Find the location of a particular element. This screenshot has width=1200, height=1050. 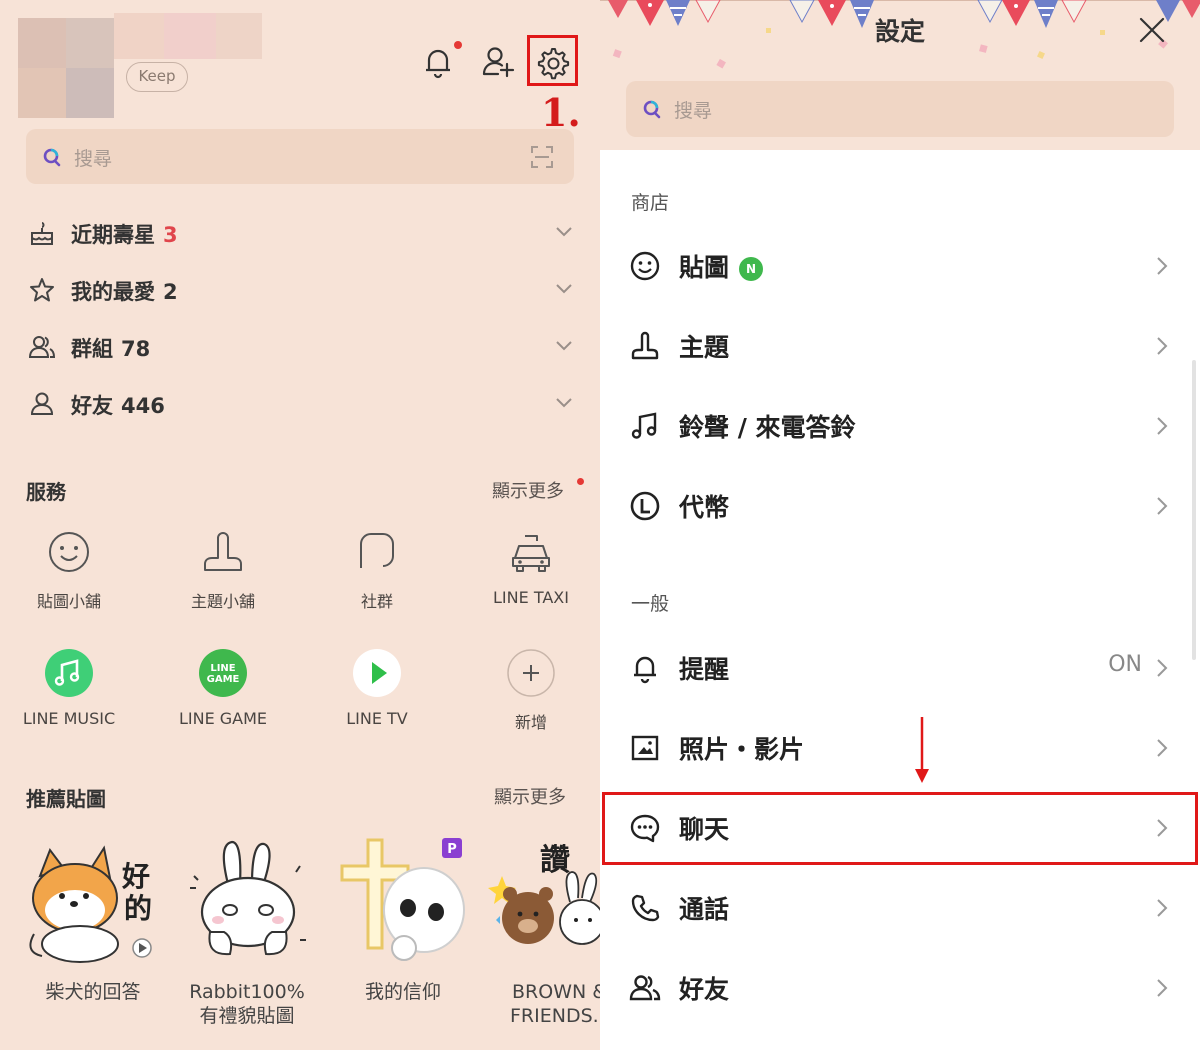

sticker-title: BROWN & FRIENDS.. is located at coordinates (555, 1004).